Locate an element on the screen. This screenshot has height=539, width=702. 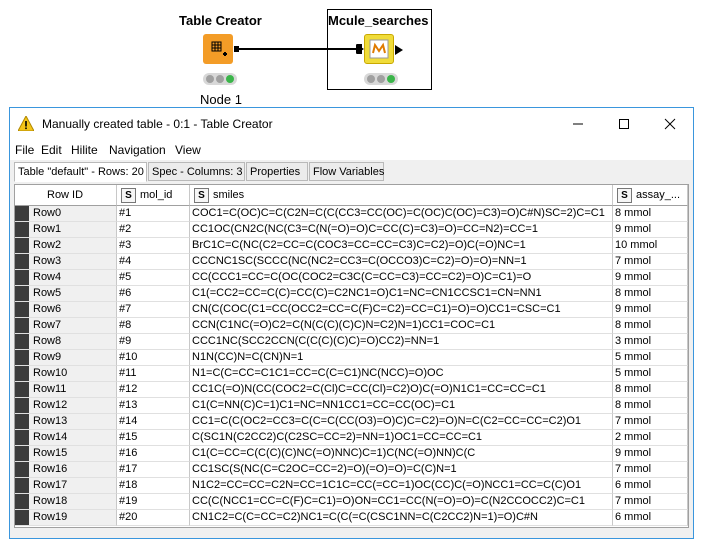
mol-id-cell: #10 is located at coordinates (153, 358).